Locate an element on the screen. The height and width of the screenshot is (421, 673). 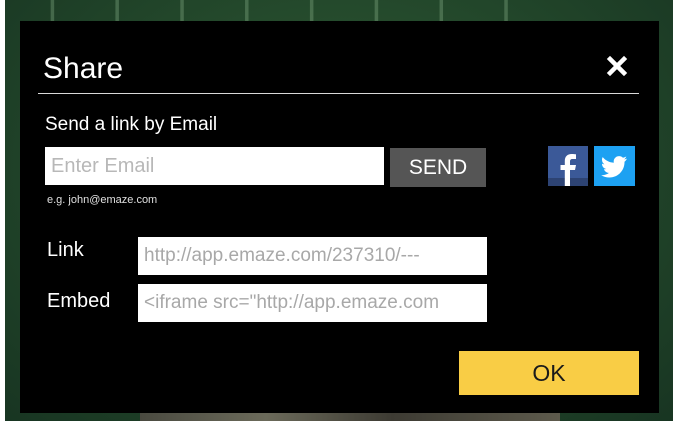
facebook-icon is located at coordinates (568, 170).